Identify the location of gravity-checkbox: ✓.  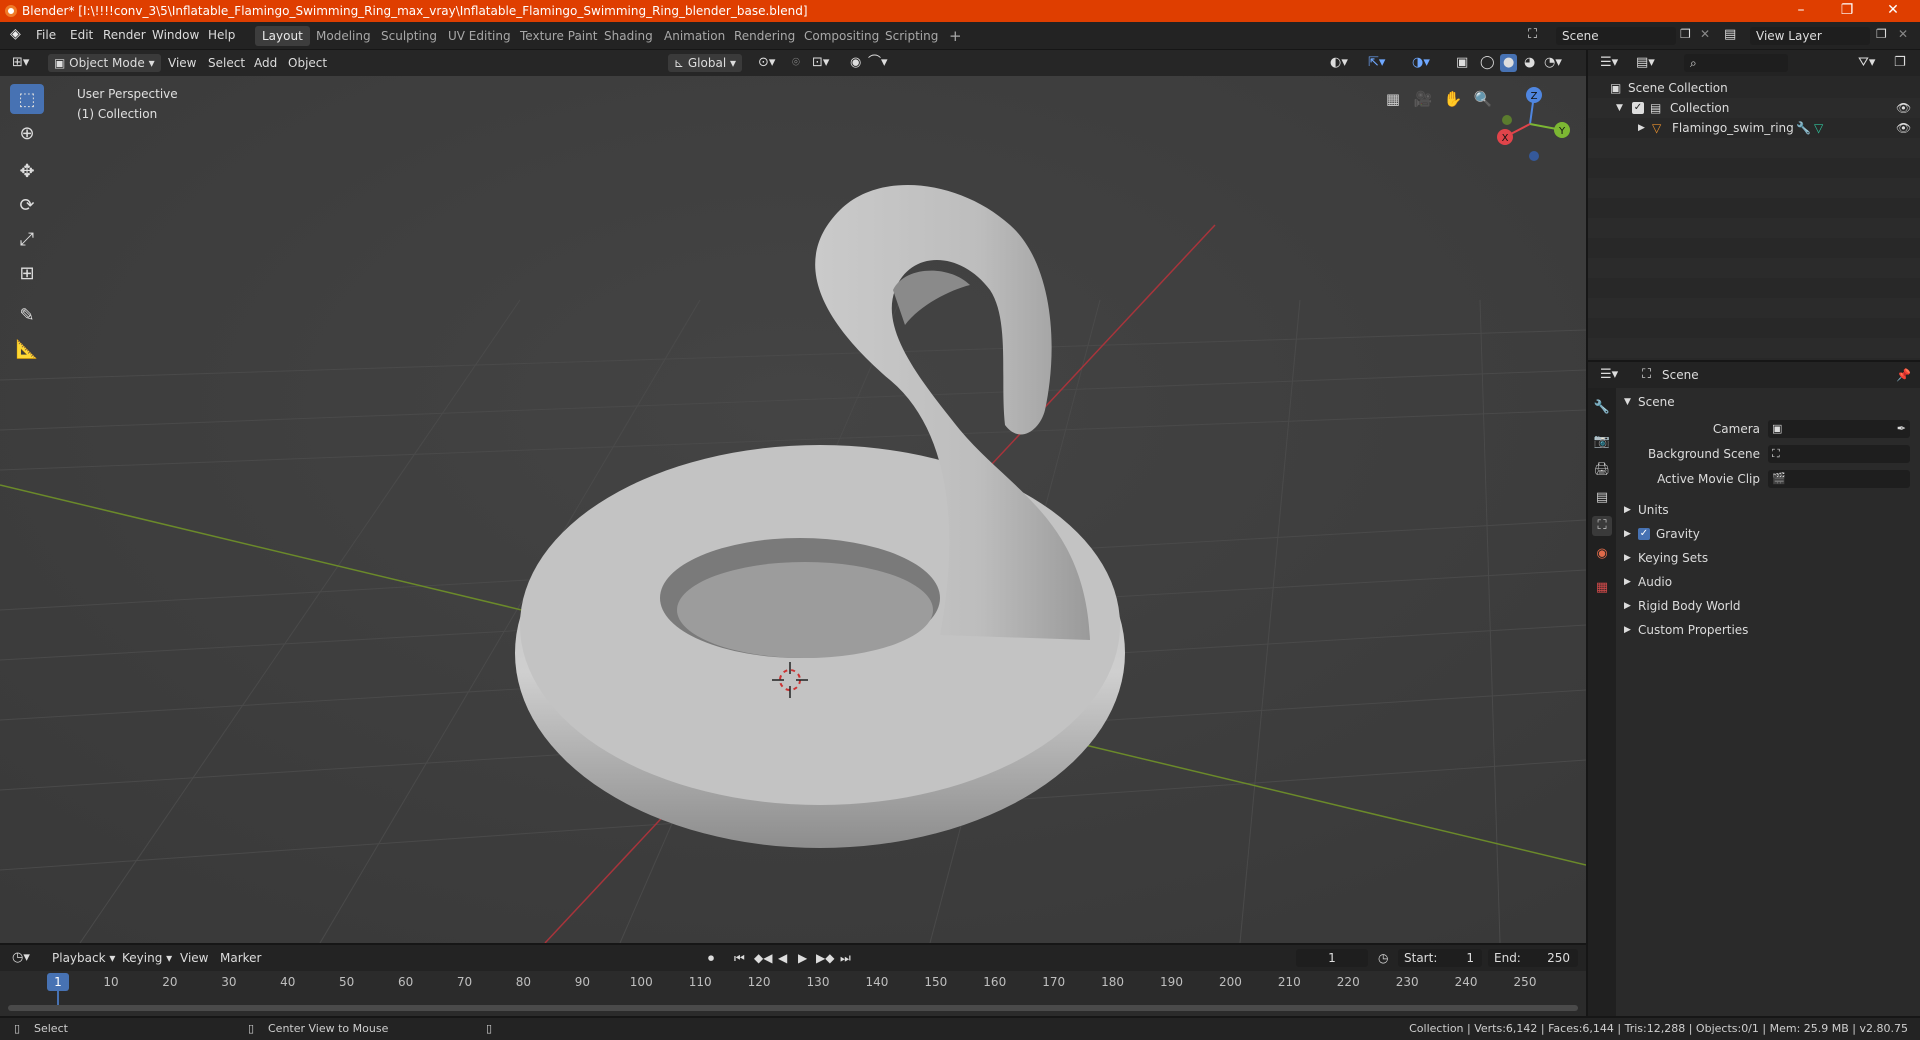
(1644, 534).